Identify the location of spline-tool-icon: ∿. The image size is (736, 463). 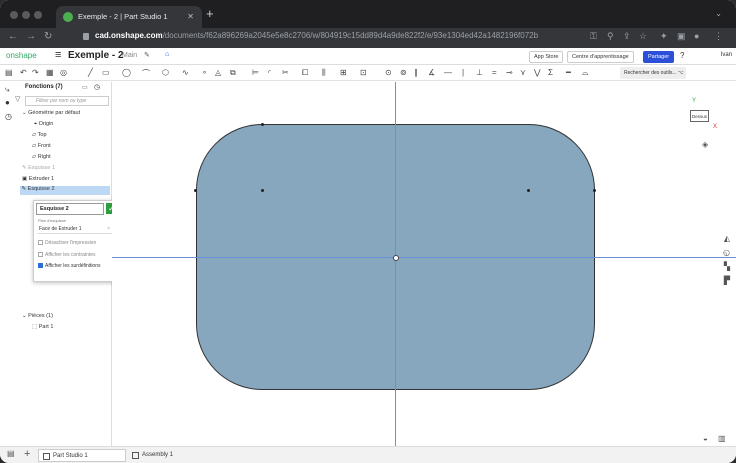
(185, 72).